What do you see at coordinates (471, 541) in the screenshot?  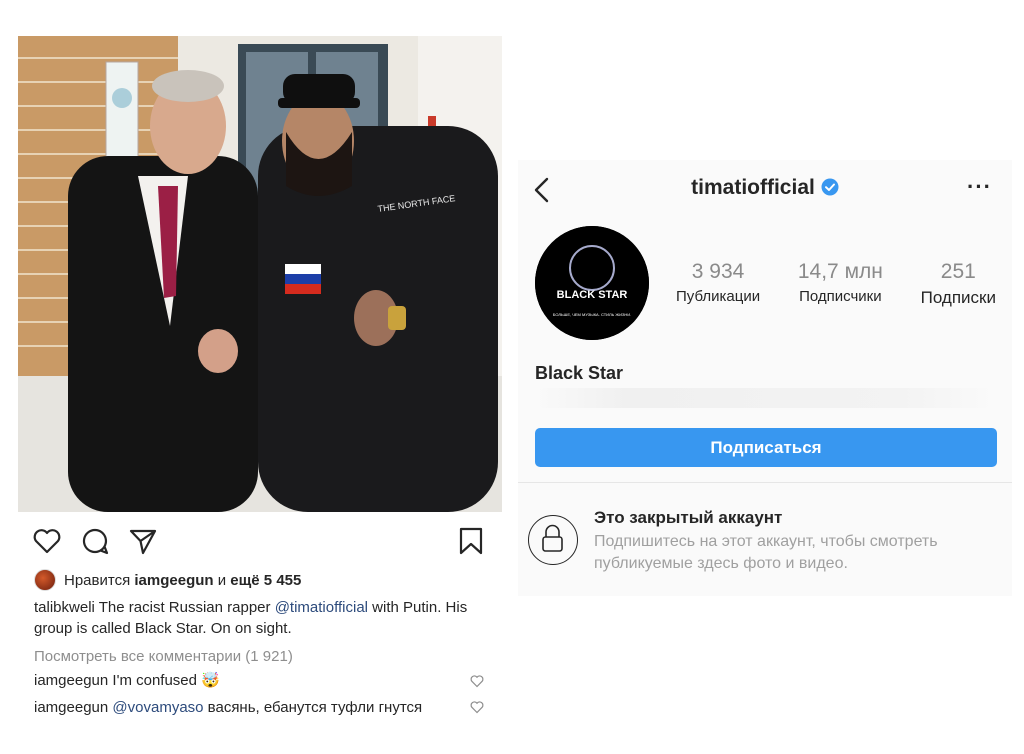 I see `bookmark-icon` at bounding box center [471, 541].